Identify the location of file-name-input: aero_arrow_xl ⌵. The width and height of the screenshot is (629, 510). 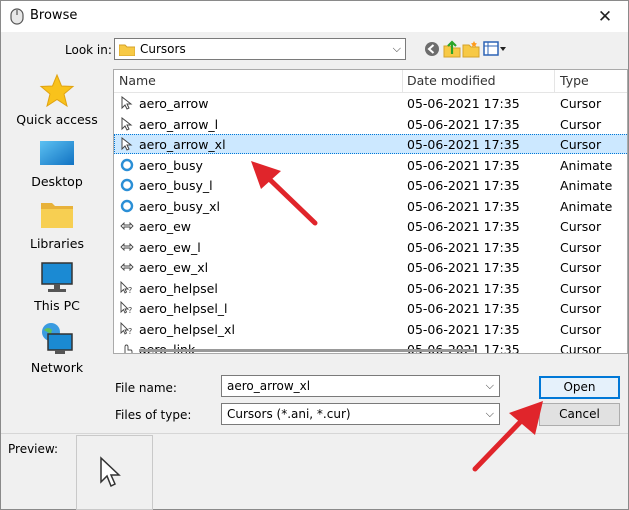
(360, 386).